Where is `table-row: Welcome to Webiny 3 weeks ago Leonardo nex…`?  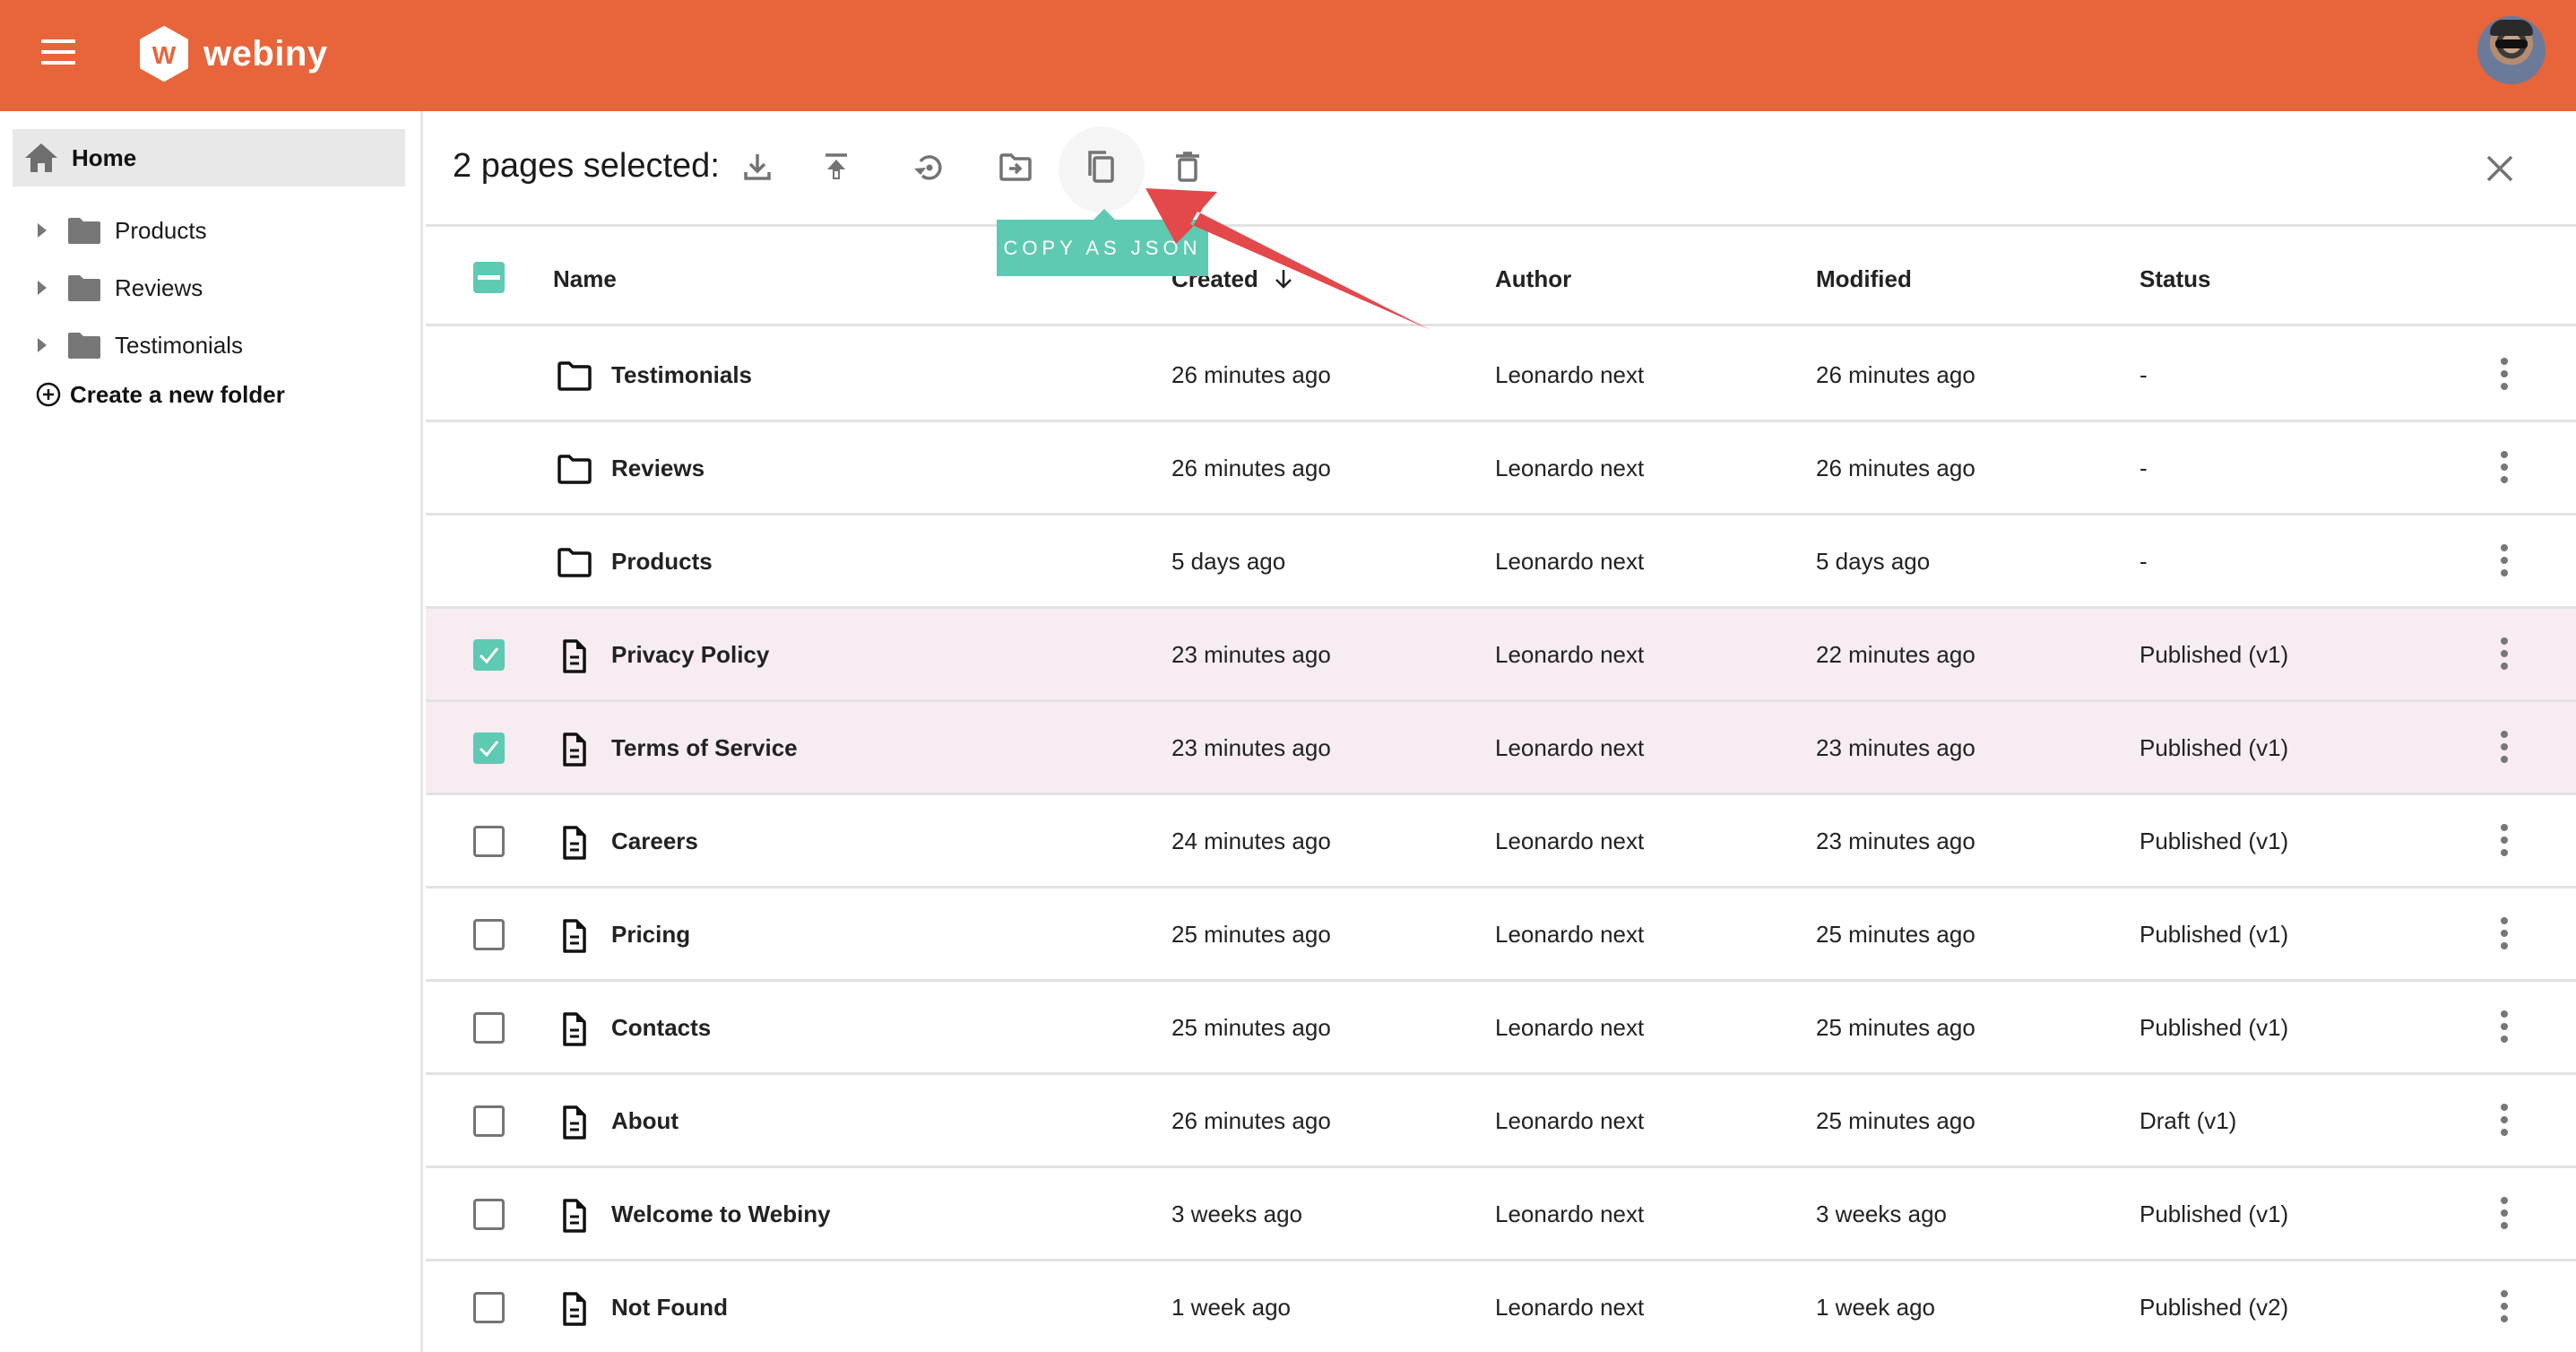 table-row: Welcome to Webiny 3 weeks ago Leonardo nex… is located at coordinates (1501, 1214).